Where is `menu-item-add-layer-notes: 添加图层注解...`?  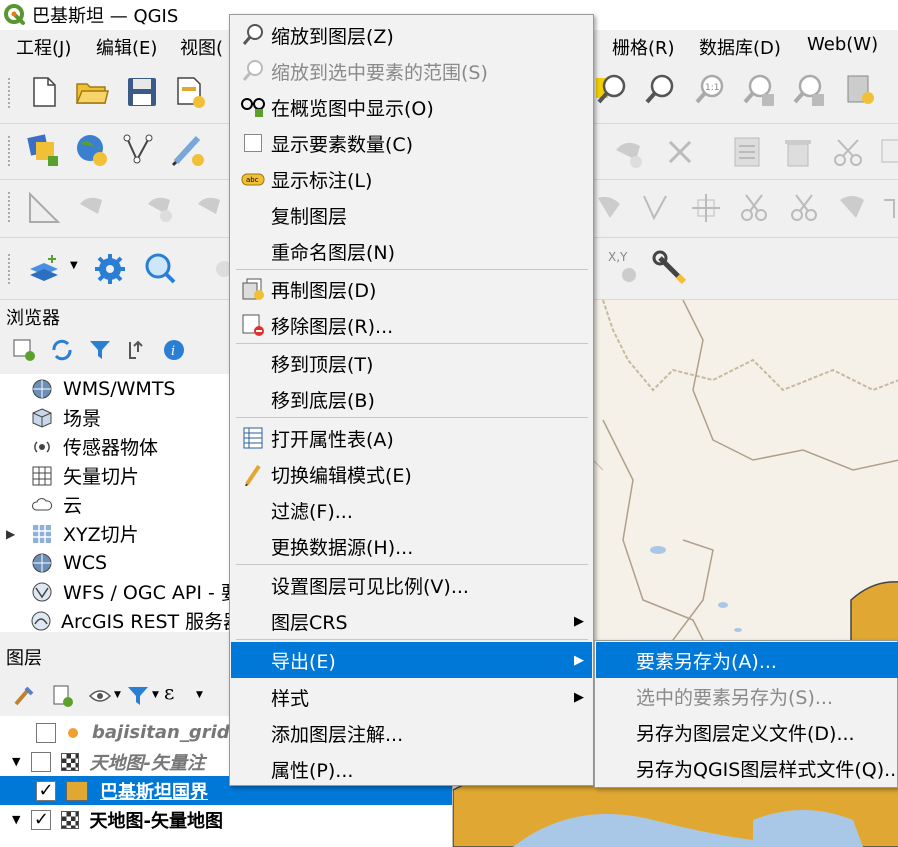
menu-item-add-layer-notes: 添加图层注解... is located at coordinates (411, 733).